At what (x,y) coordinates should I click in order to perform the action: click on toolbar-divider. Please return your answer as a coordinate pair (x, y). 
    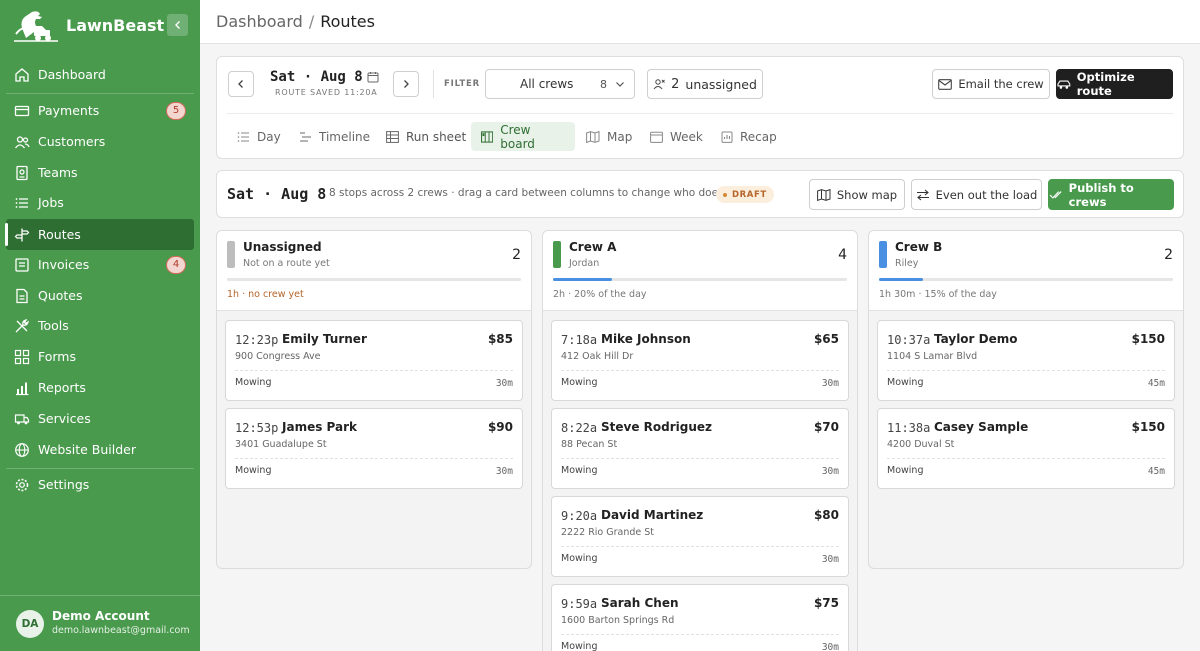
    Looking at the image, I should click on (433, 84).